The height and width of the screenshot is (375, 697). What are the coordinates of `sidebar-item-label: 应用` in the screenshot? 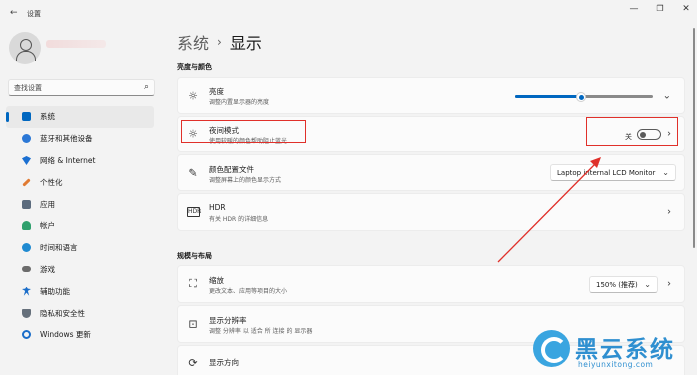 It's located at (47, 204).